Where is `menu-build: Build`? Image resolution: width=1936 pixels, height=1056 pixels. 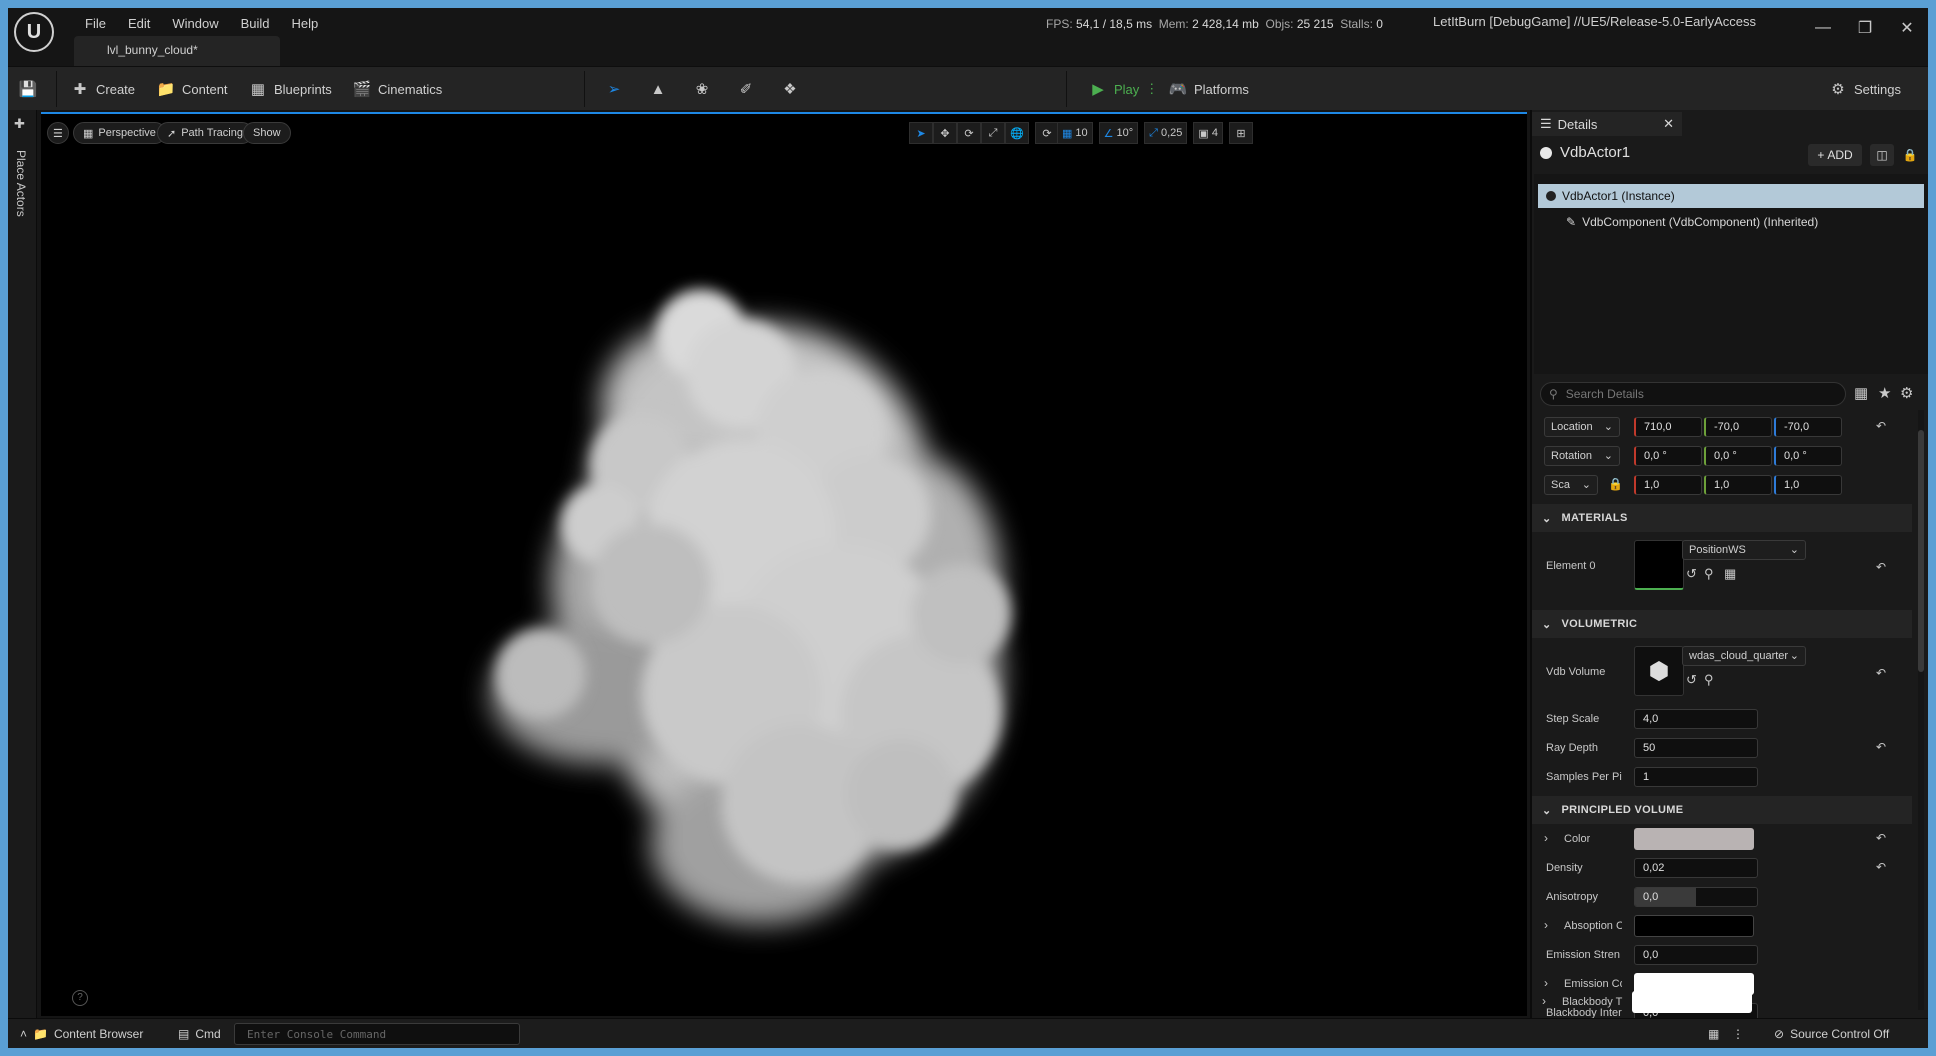
menu-build: Build is located at coordinates (255, 23).